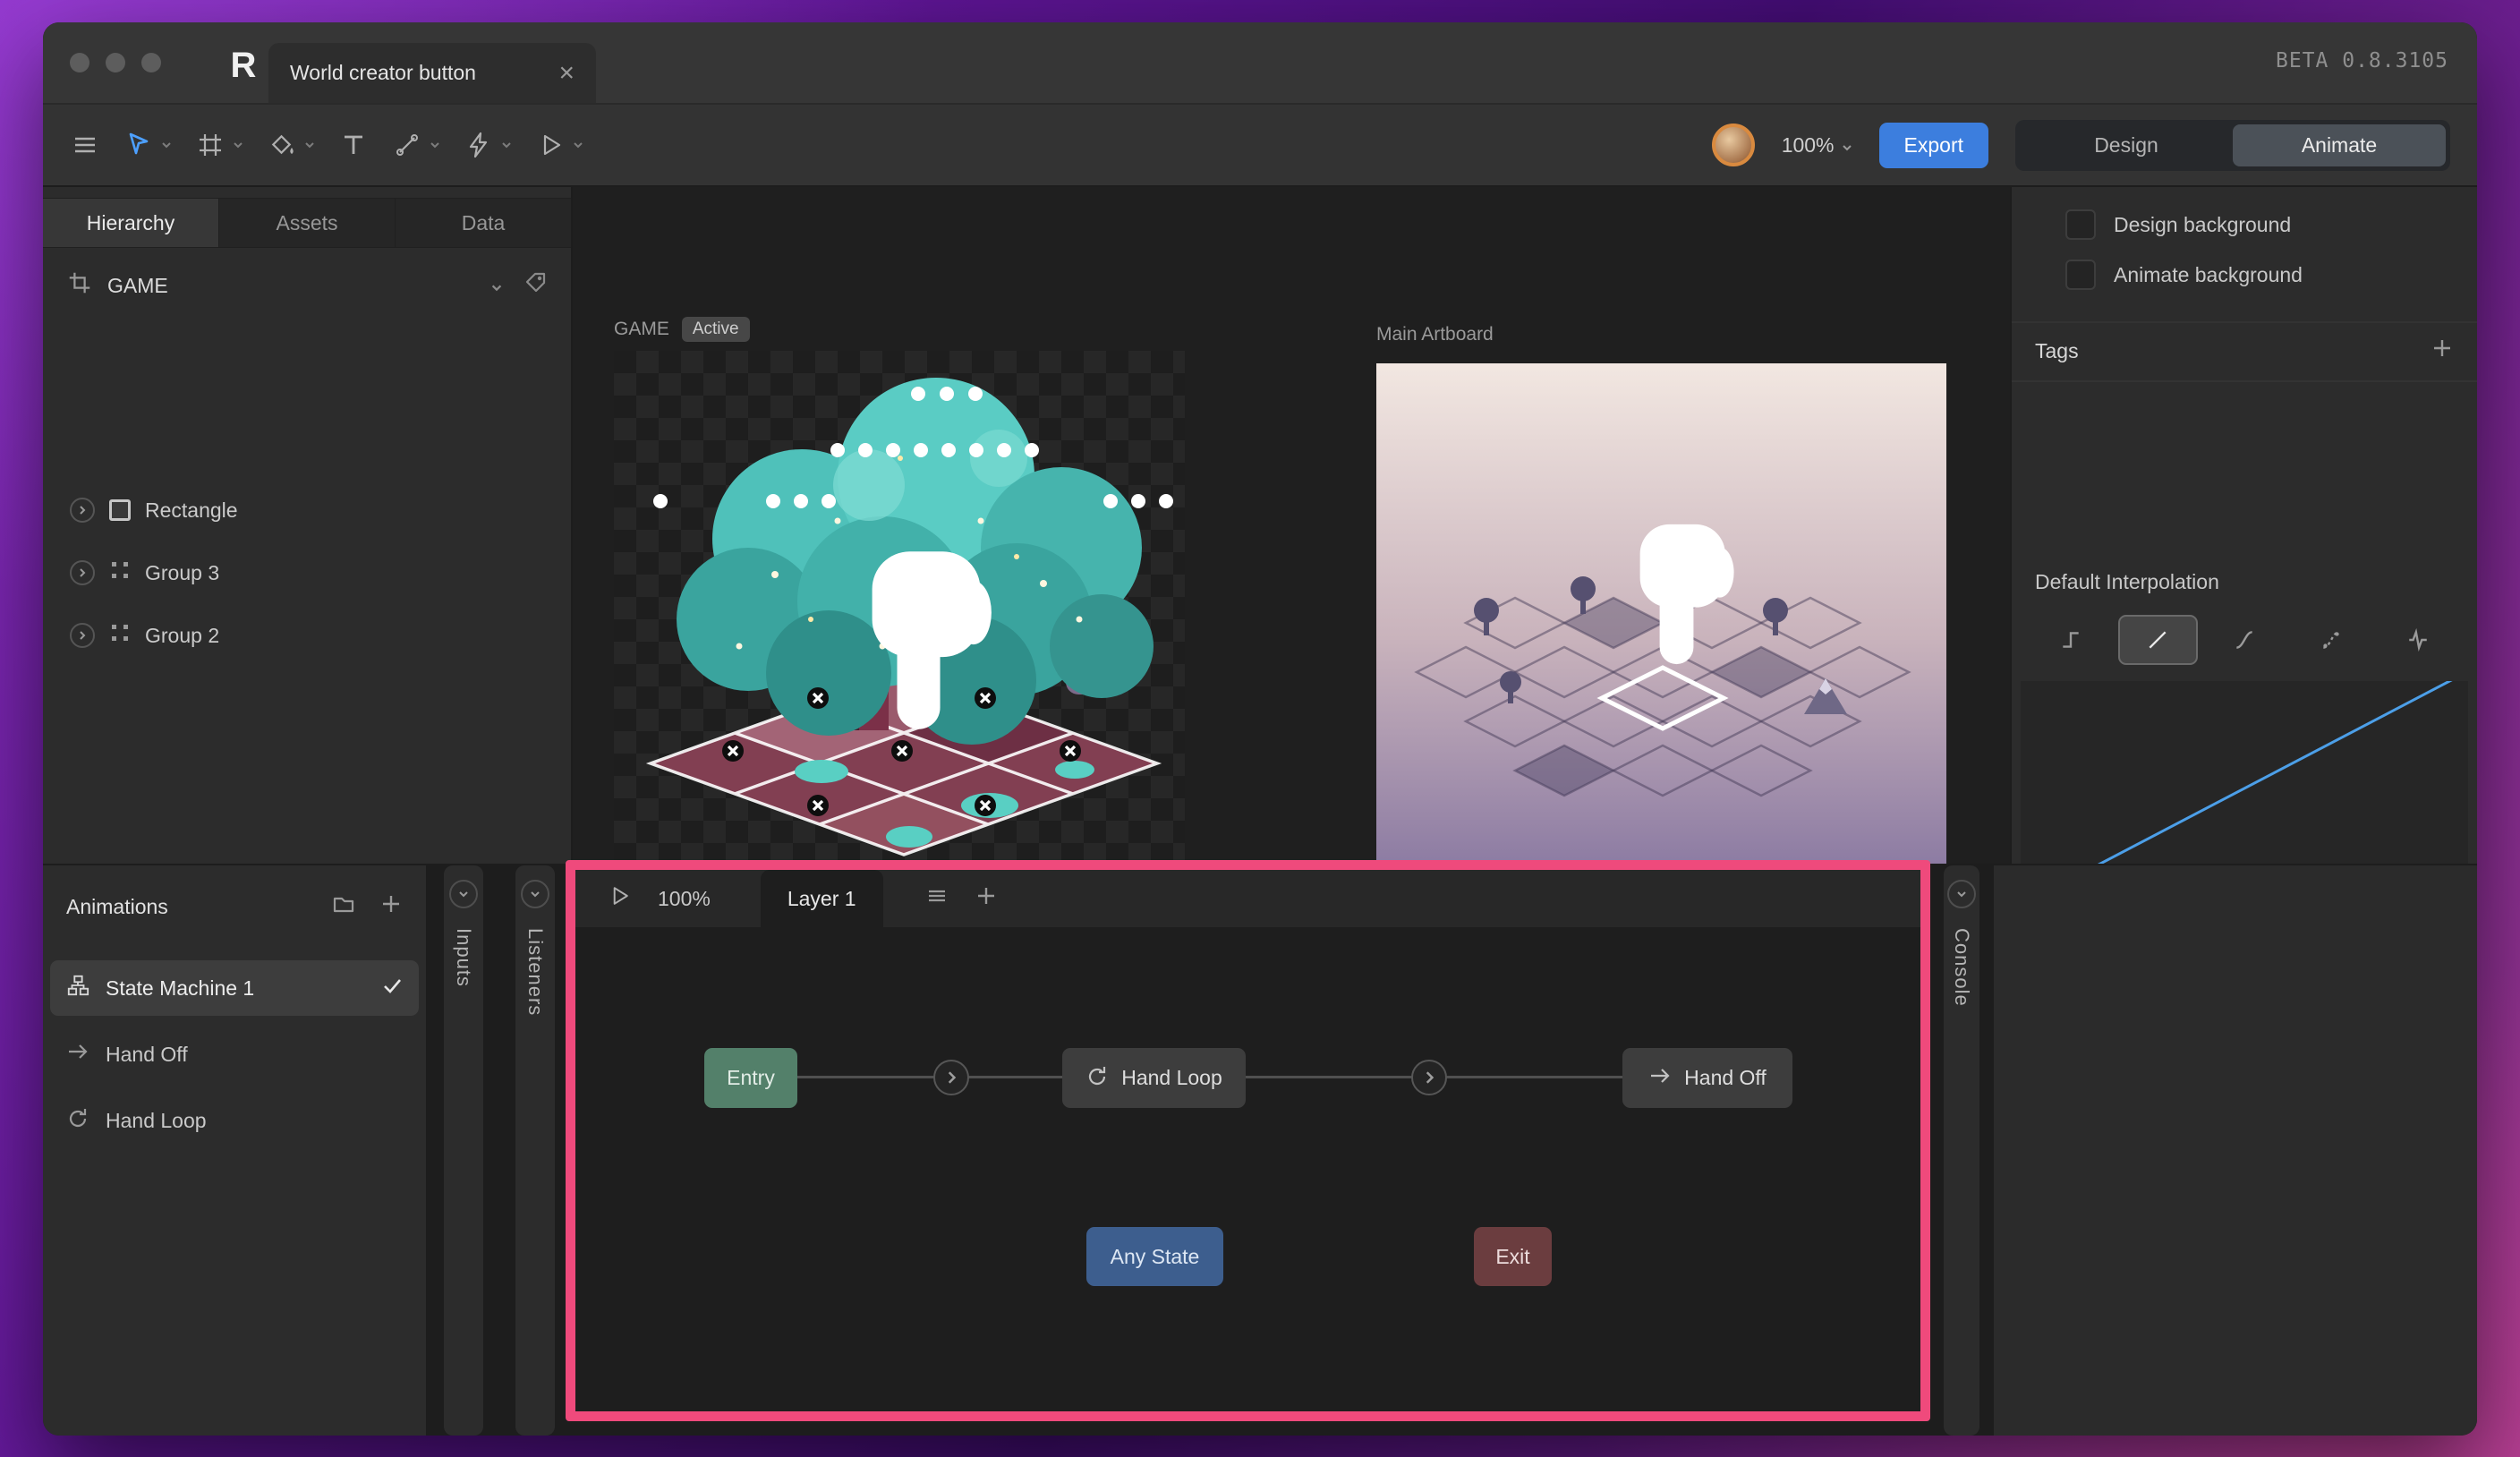 The height and width of the screenshot is (1457, 2520). I want to click on console-tab-label: Console, so click(1962, 968).